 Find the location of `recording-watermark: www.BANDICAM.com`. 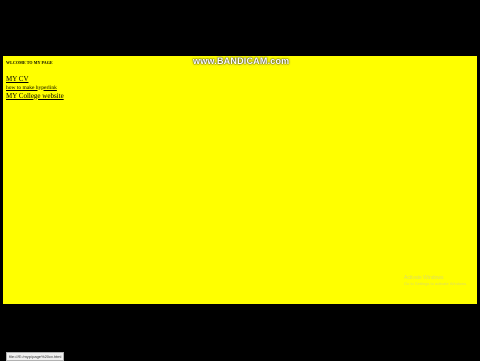

recording-watermark: www.BANDICAM.com is located at coordinates (241, 61).